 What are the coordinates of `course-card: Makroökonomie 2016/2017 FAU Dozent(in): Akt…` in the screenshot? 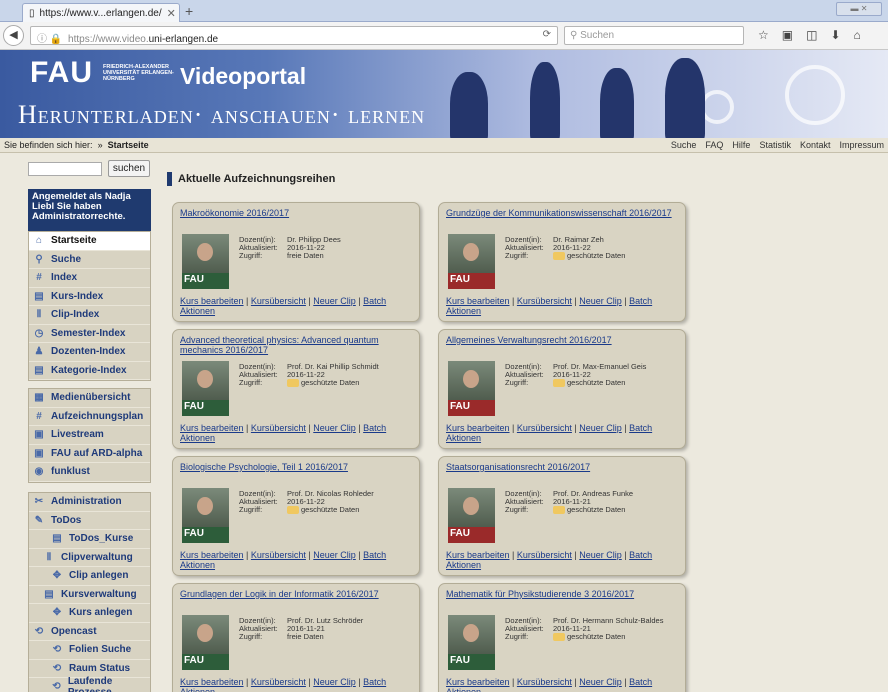 It's located at (296, 262).